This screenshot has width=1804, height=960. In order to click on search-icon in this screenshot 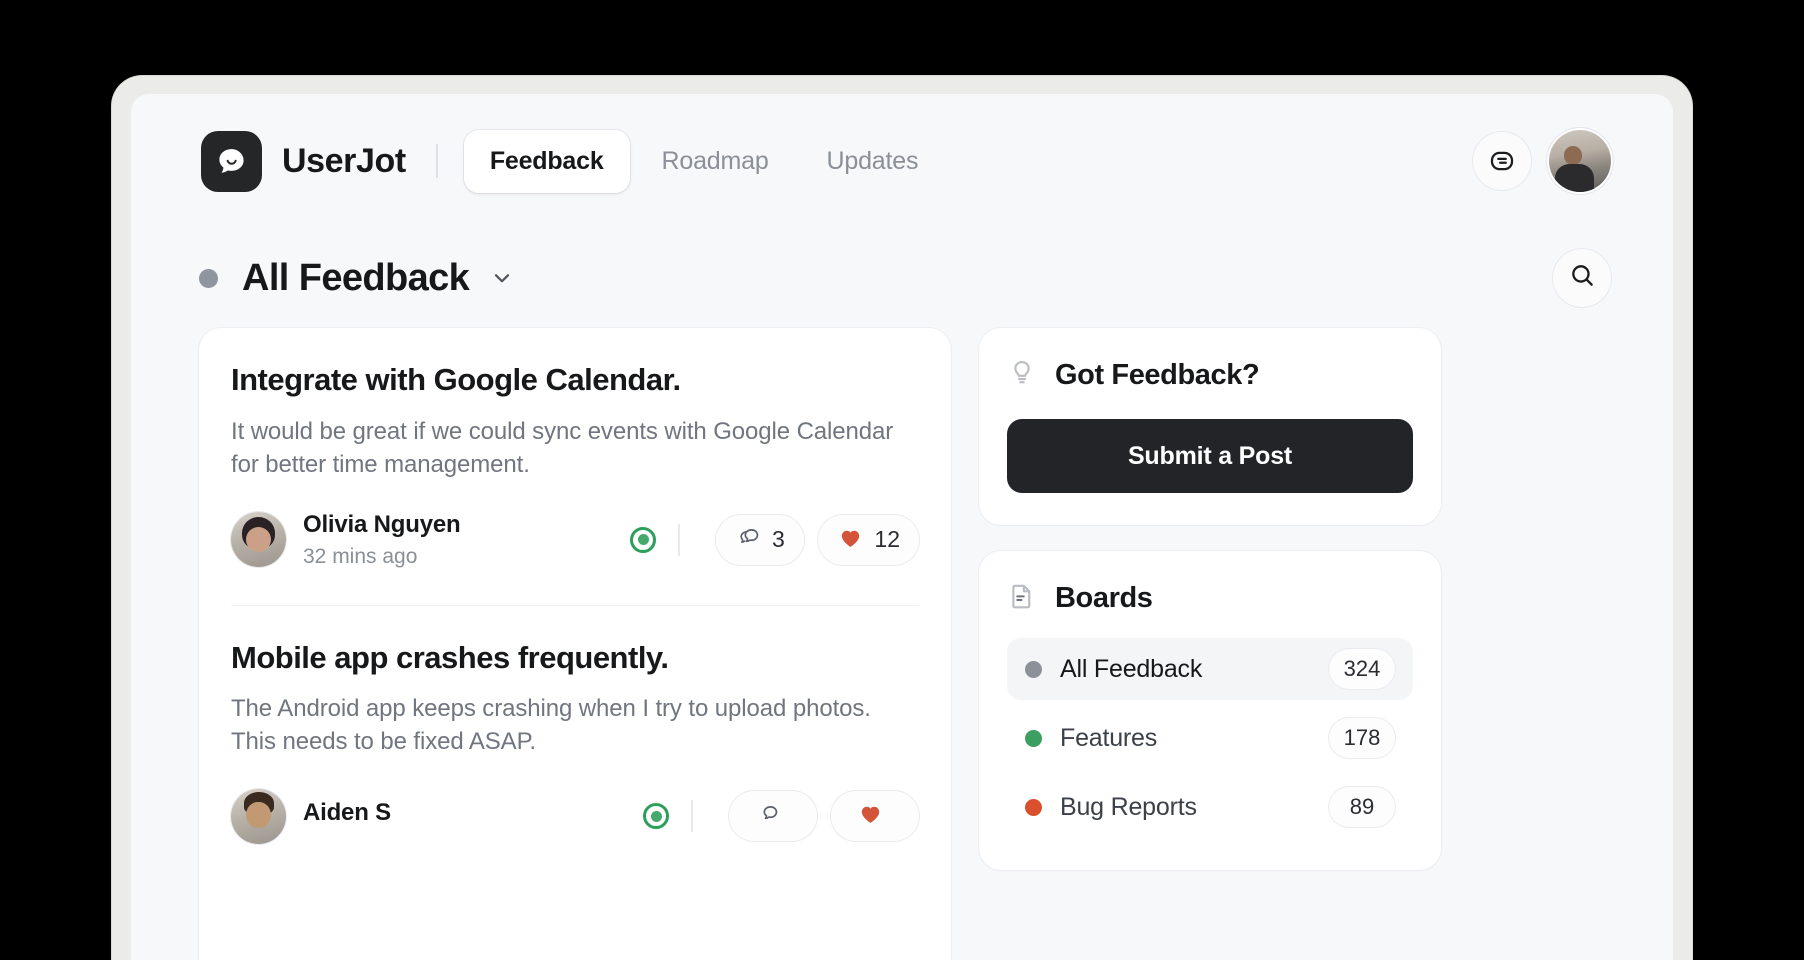, I will do `click(1582, 278)`.